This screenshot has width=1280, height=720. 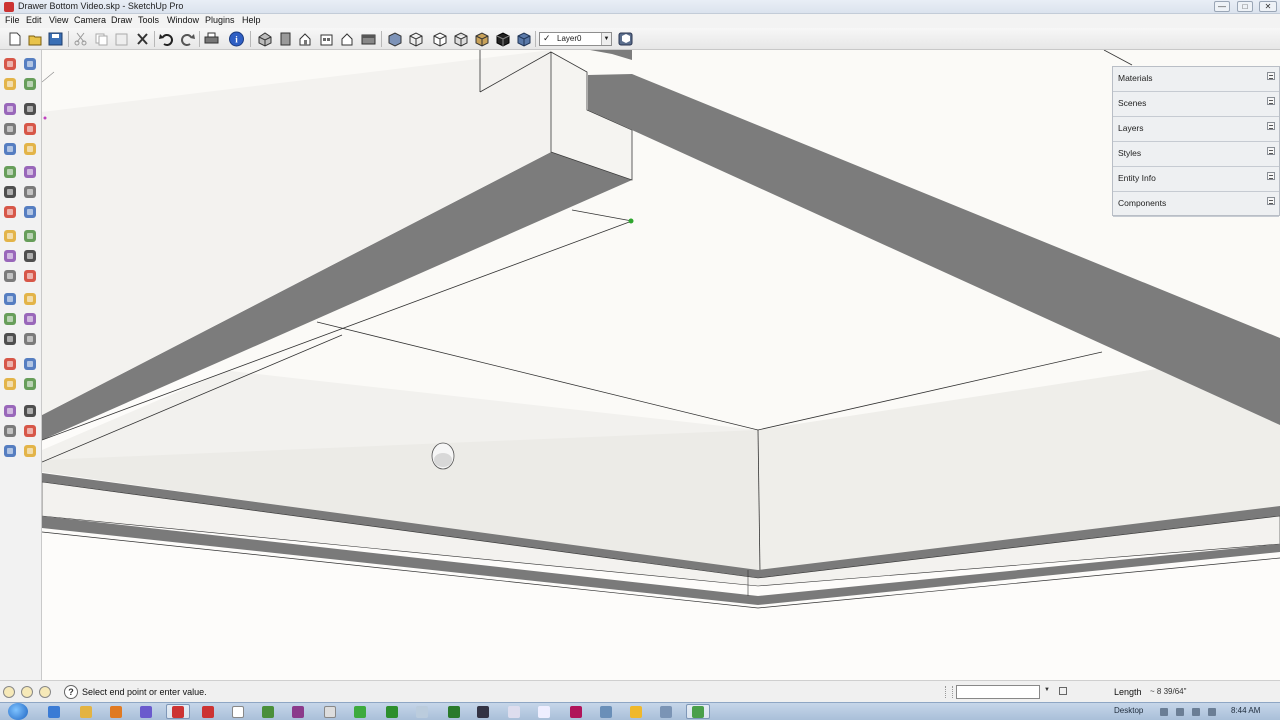 What do you see at coordinates (415, 39) in the screenshot?
I see `wireframe-icon` at bounding box center [415, 39].